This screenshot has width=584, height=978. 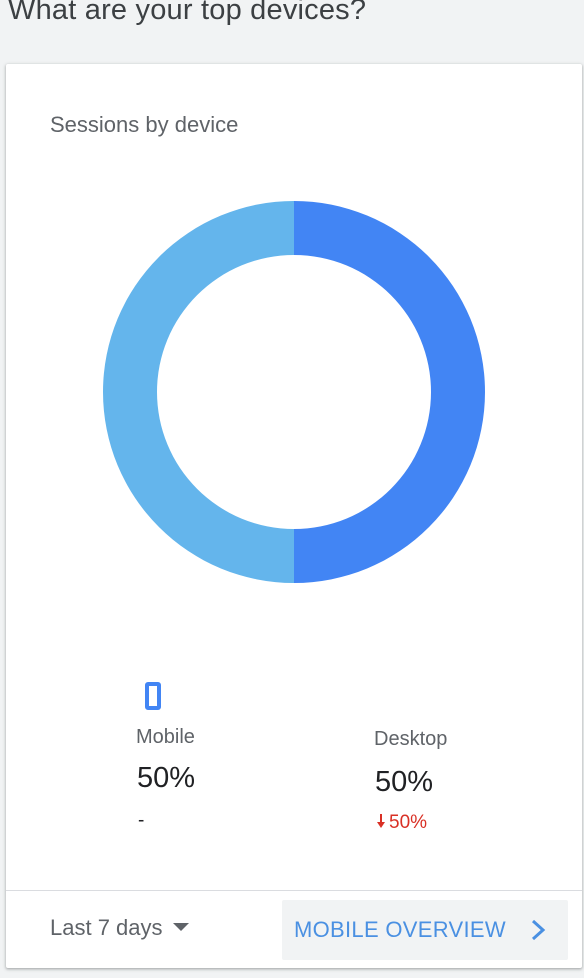 What do you see at coordinates (144, 124) in the screenshot?
I see `card-title: Sessions by device` at bounding box center [144, 124].